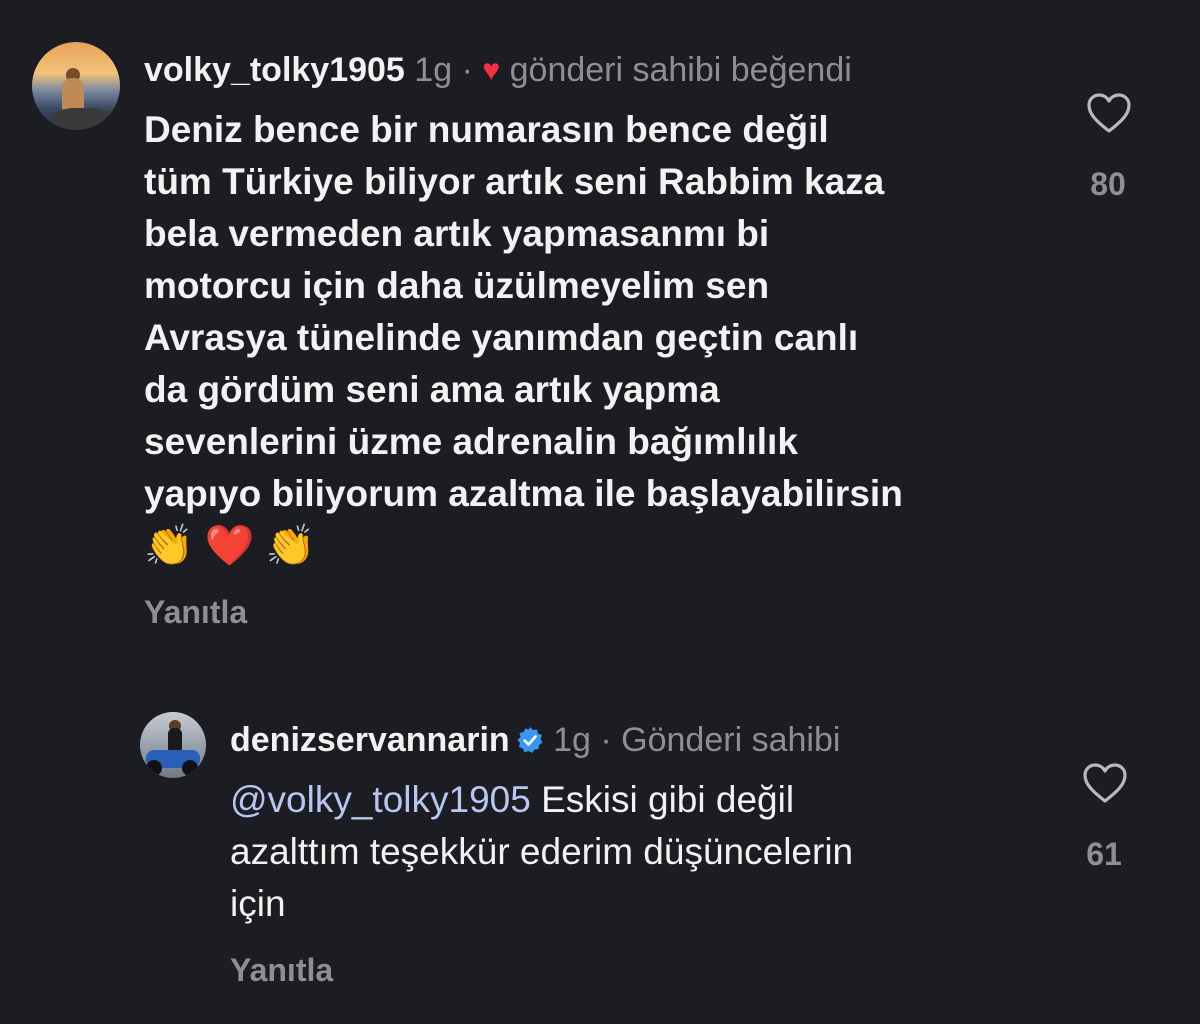 The height and width of the screenshot is (1024, 1200). What do you see at coordinates (433, 70) in the screenshot?
I see `comment-1-time: 1g` at bounding box center [433, 70].